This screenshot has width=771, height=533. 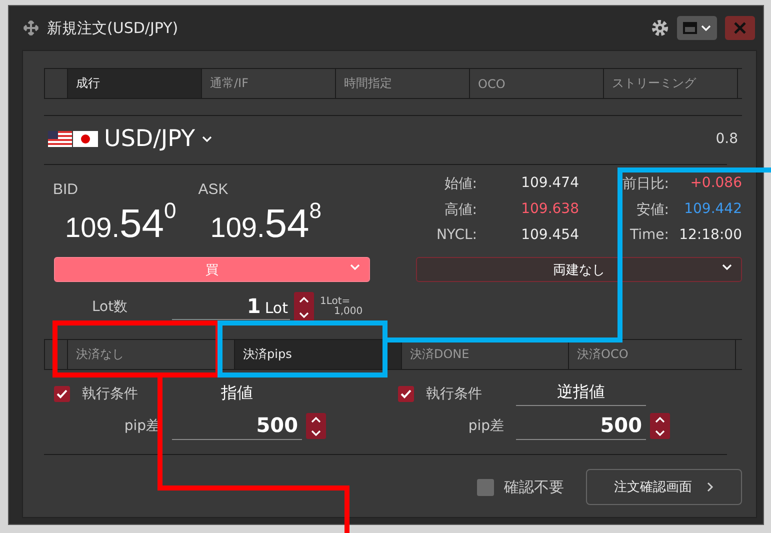 What do you see at coordinates (710, 487) in the screenshot?
I see `chevron-right-icon` at bounding box center [710, 487].